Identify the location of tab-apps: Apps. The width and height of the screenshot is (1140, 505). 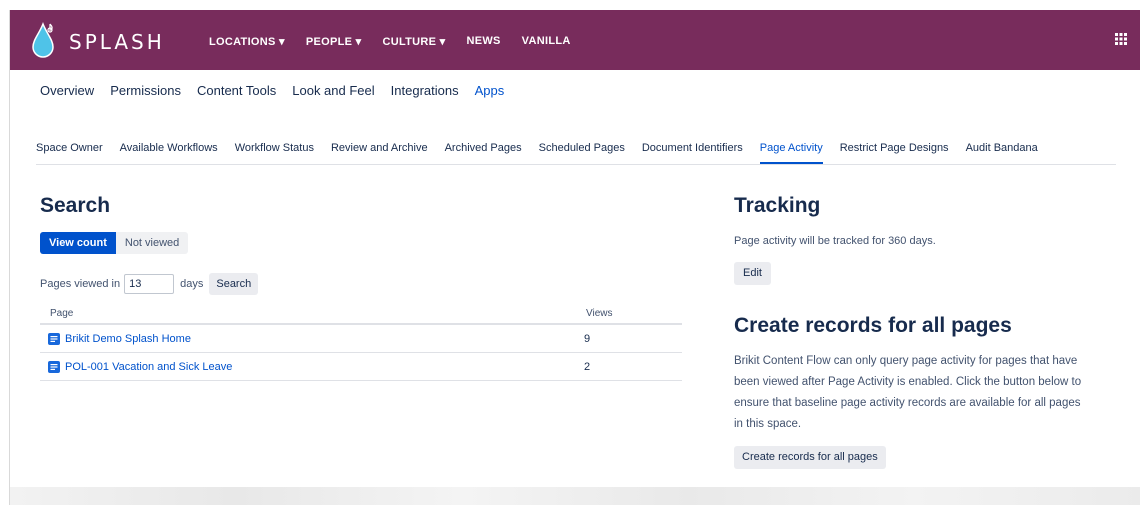
(490, 90).